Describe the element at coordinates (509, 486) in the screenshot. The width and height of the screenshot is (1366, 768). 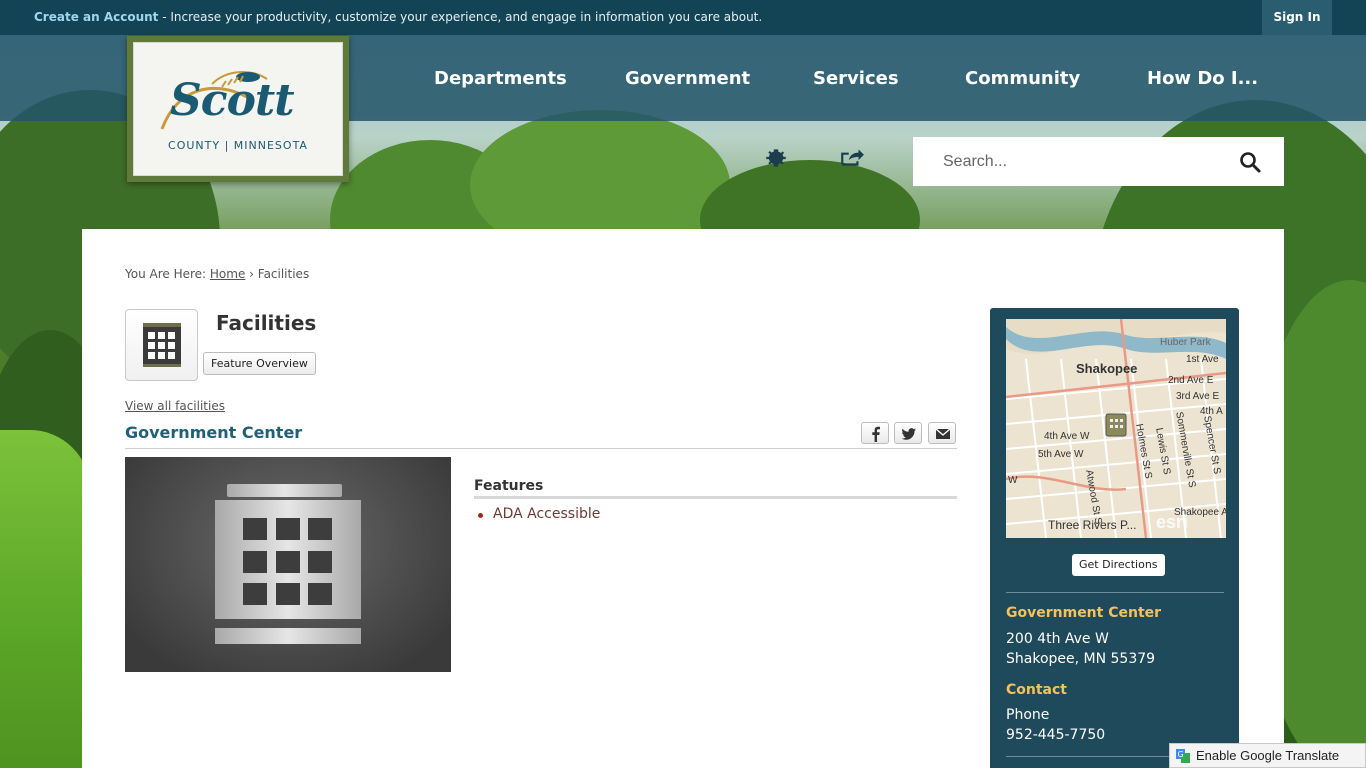
I see `features-heading: Features` at that location.